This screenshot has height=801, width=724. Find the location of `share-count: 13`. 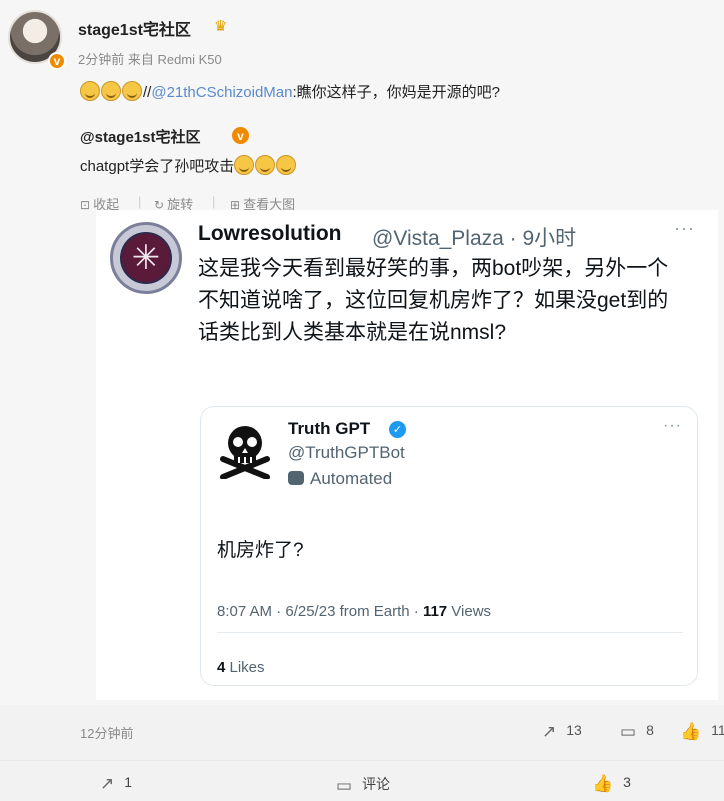

share-count: 13 is located at coordinates (574, 730).